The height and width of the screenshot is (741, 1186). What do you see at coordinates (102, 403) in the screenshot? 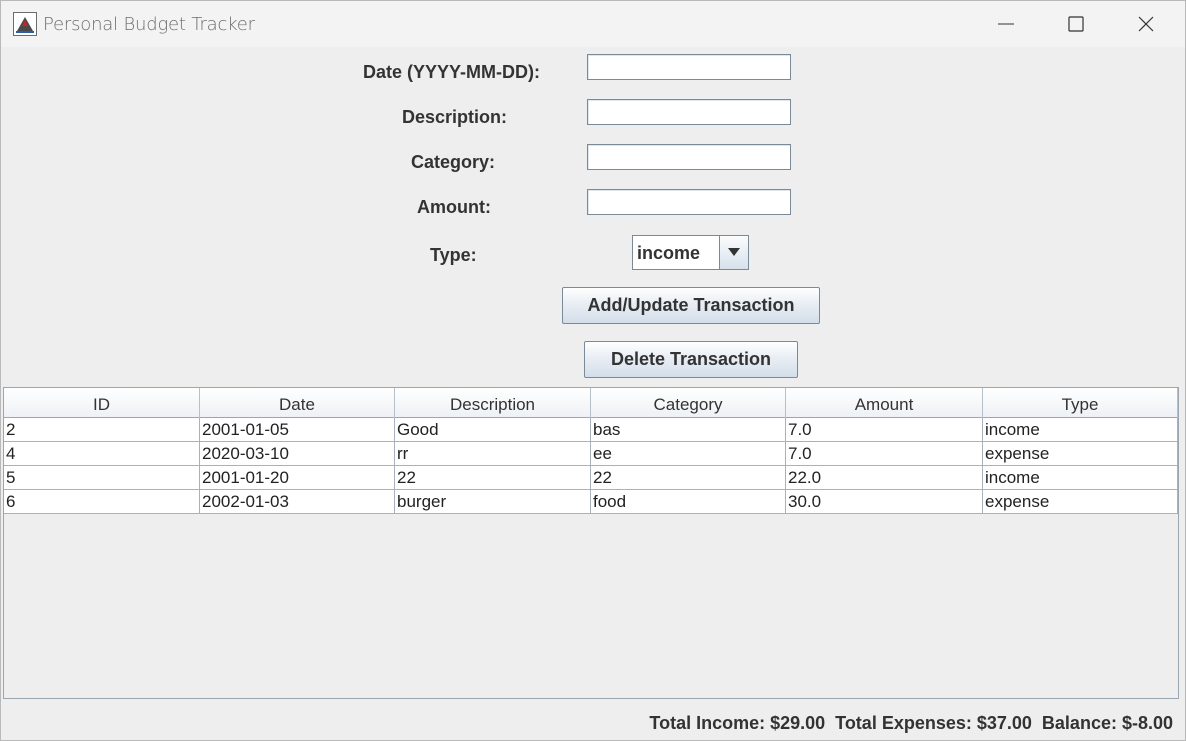
I see `column-header-id: ID` at bounding box center [102, 403].